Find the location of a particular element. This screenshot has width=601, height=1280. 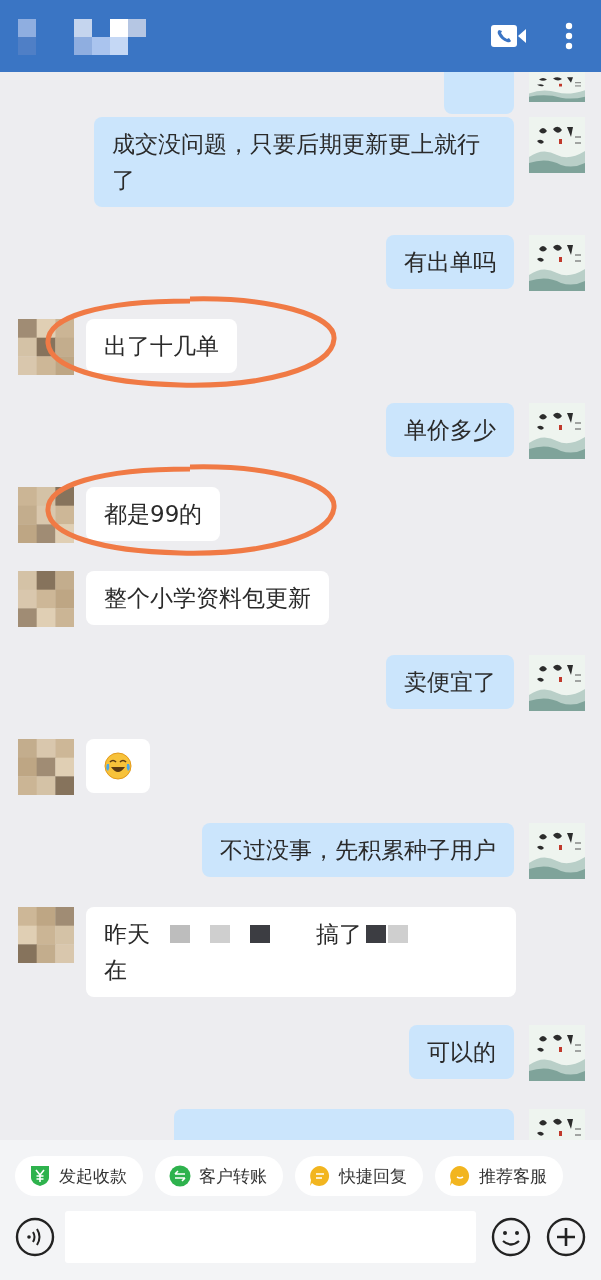

video-call-icon is located at coordinates (509, 36).